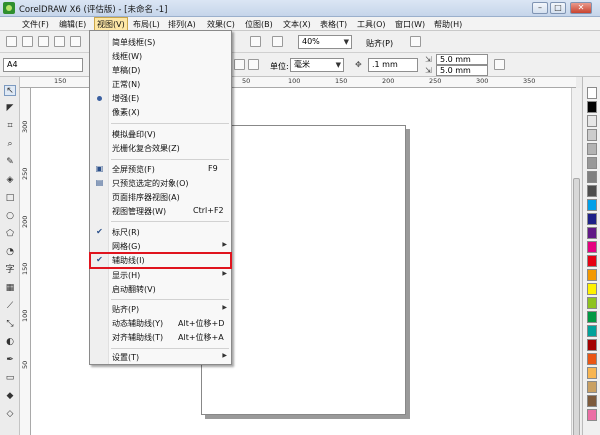 The height and width of the screenshot is (435, 600). I want to click on menu-item-setup: 设置(T) ▶, so click(160, 357).